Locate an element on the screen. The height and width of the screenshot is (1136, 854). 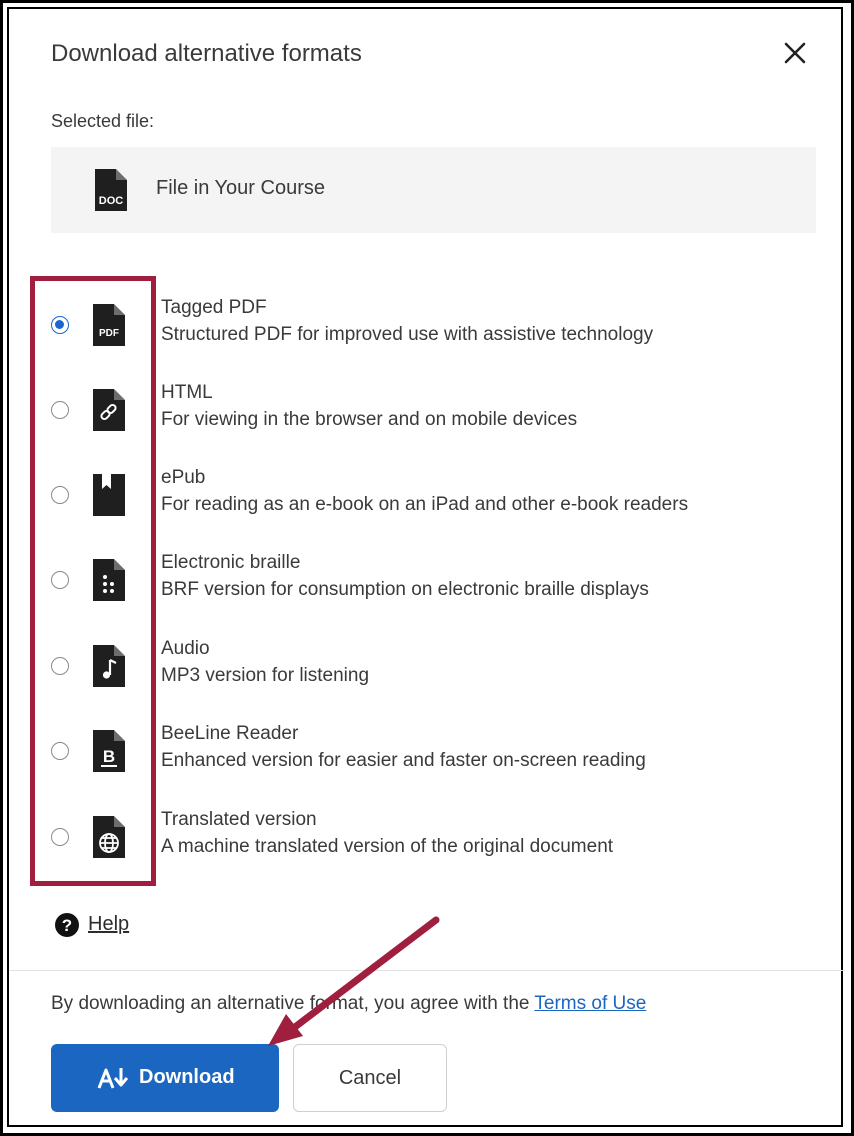
download-button: Download is located at coordinates (165, 1078).